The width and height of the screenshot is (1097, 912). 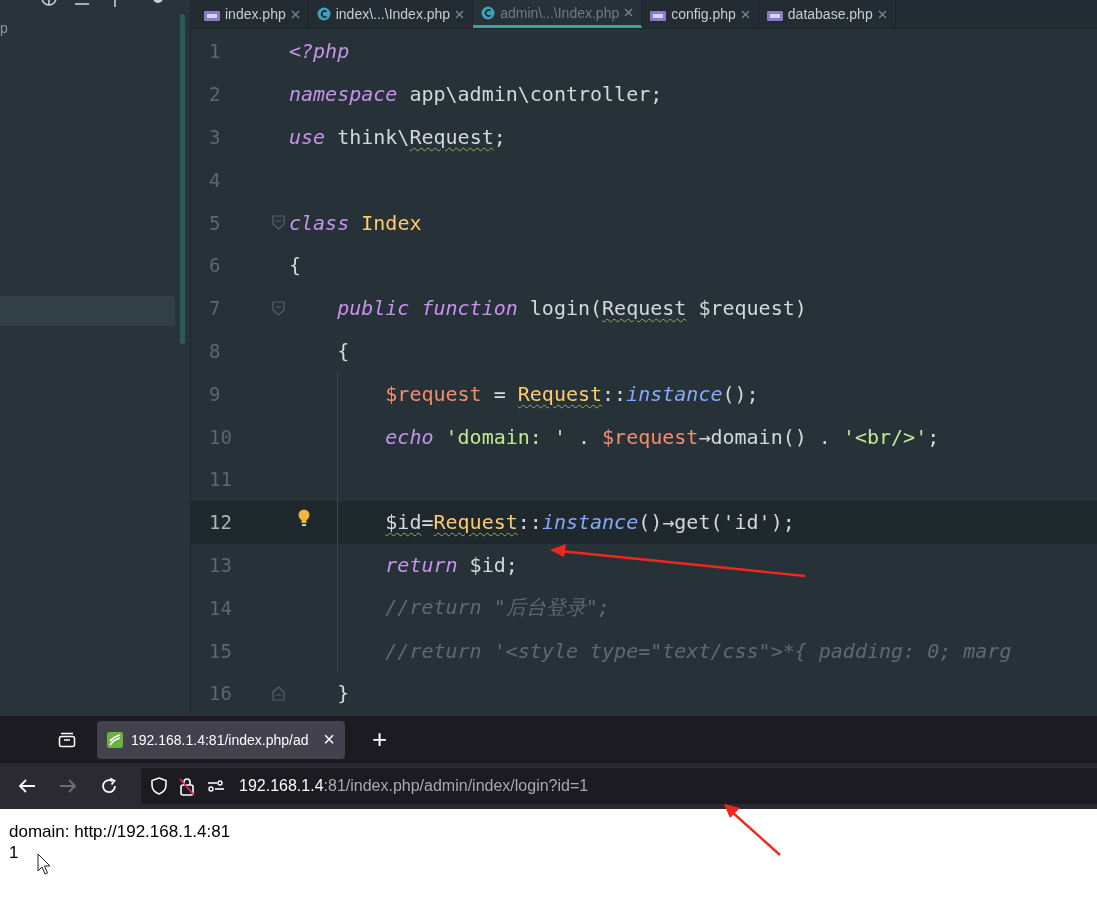 What do you see at coordinates (662, 436) in the screenshot?
I see `code-line: echo 'domain: ' . $request→domain() . '<br/>';` at bounding box center [662, 436].